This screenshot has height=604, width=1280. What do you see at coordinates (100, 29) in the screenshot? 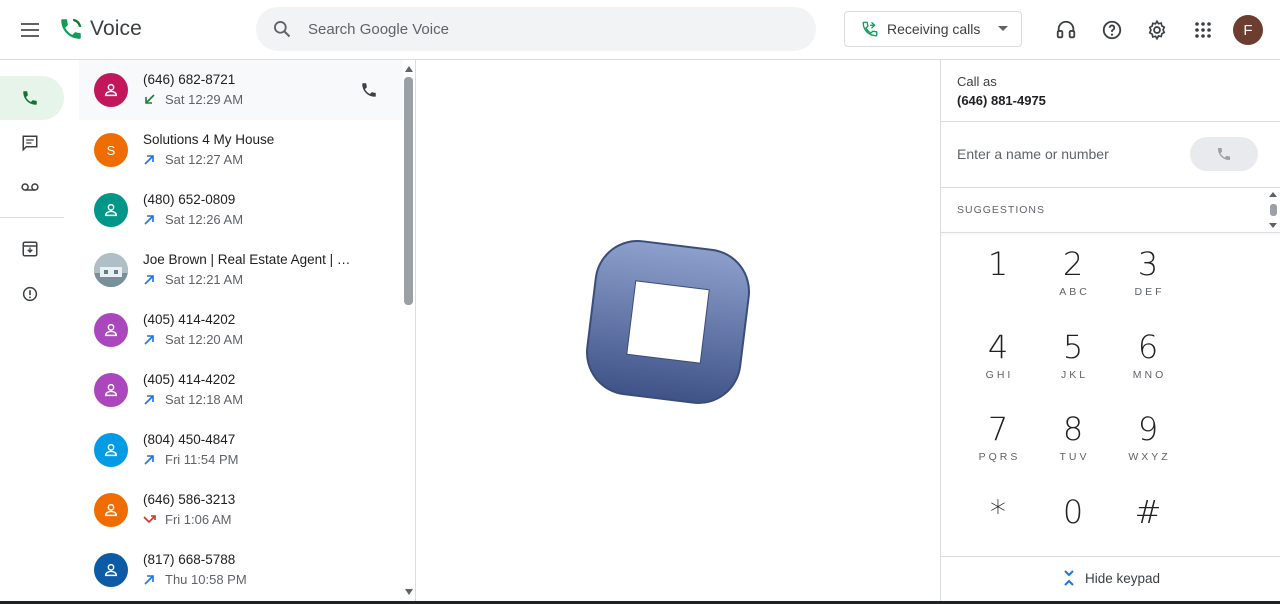
I see `voice-logo: Voice` at bounding box center [100, 29].